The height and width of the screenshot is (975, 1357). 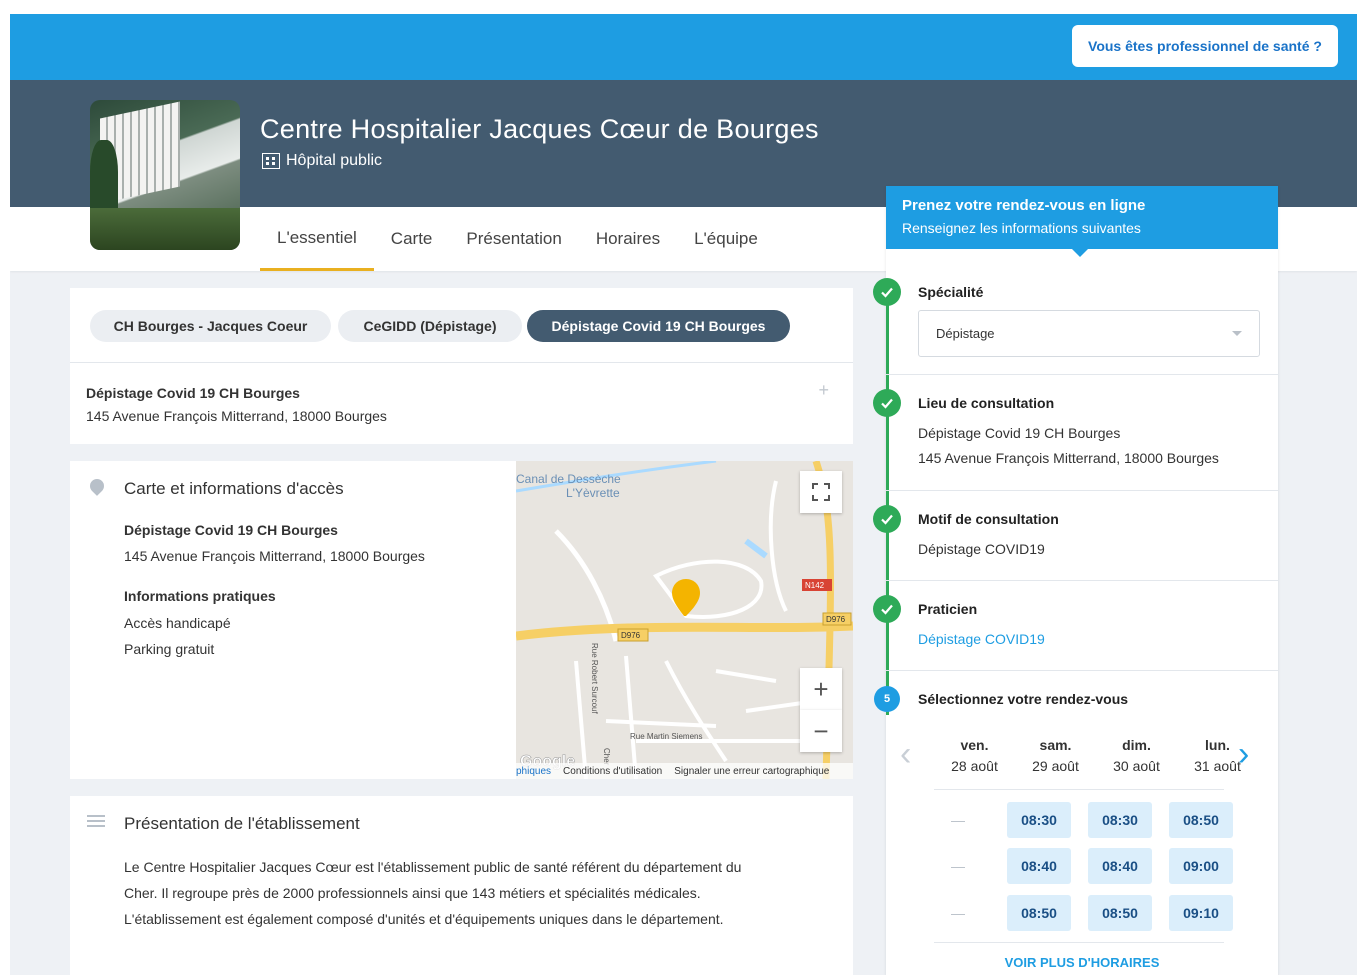 What do you see at coordinates (193, 393) in the screenshot?
I see `selected-location-name: Dépistage Covid 19 CH Bourges` at bounding box center [193, 393].